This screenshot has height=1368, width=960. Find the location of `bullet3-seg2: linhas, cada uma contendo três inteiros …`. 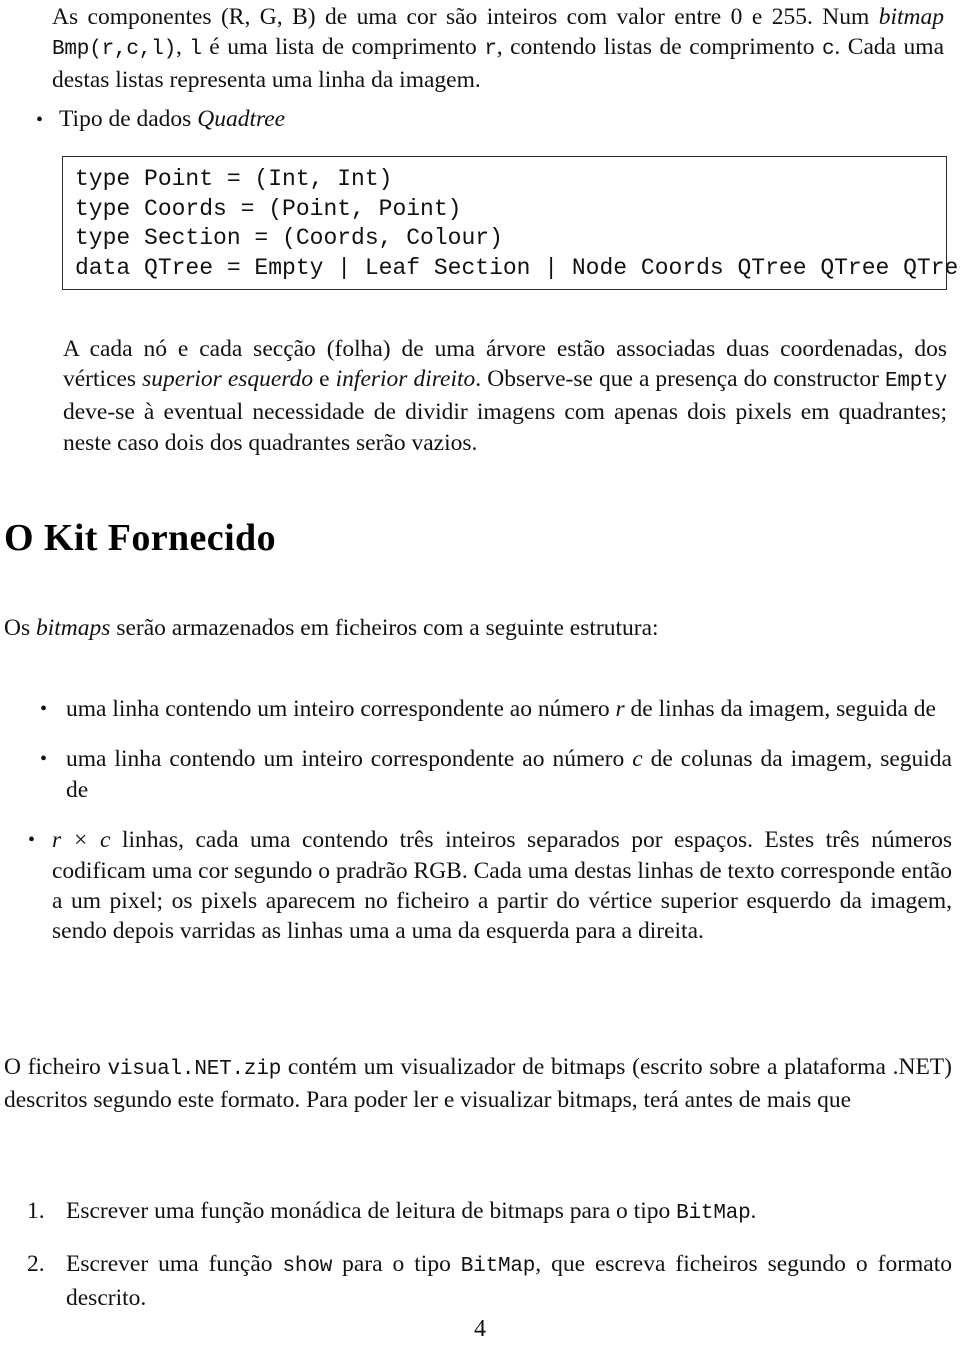

bullet3-seg2: linhas, cada uma contendo três inteiros … is located at coordinates (502, 886).